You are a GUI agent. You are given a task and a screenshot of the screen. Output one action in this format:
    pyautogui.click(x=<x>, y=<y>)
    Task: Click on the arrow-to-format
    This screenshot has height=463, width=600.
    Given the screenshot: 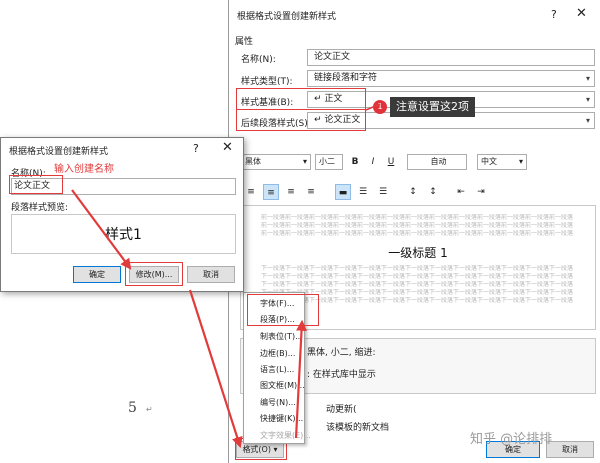 What is the action you would take?
    pyautogui.click(x=215, y=369)
    